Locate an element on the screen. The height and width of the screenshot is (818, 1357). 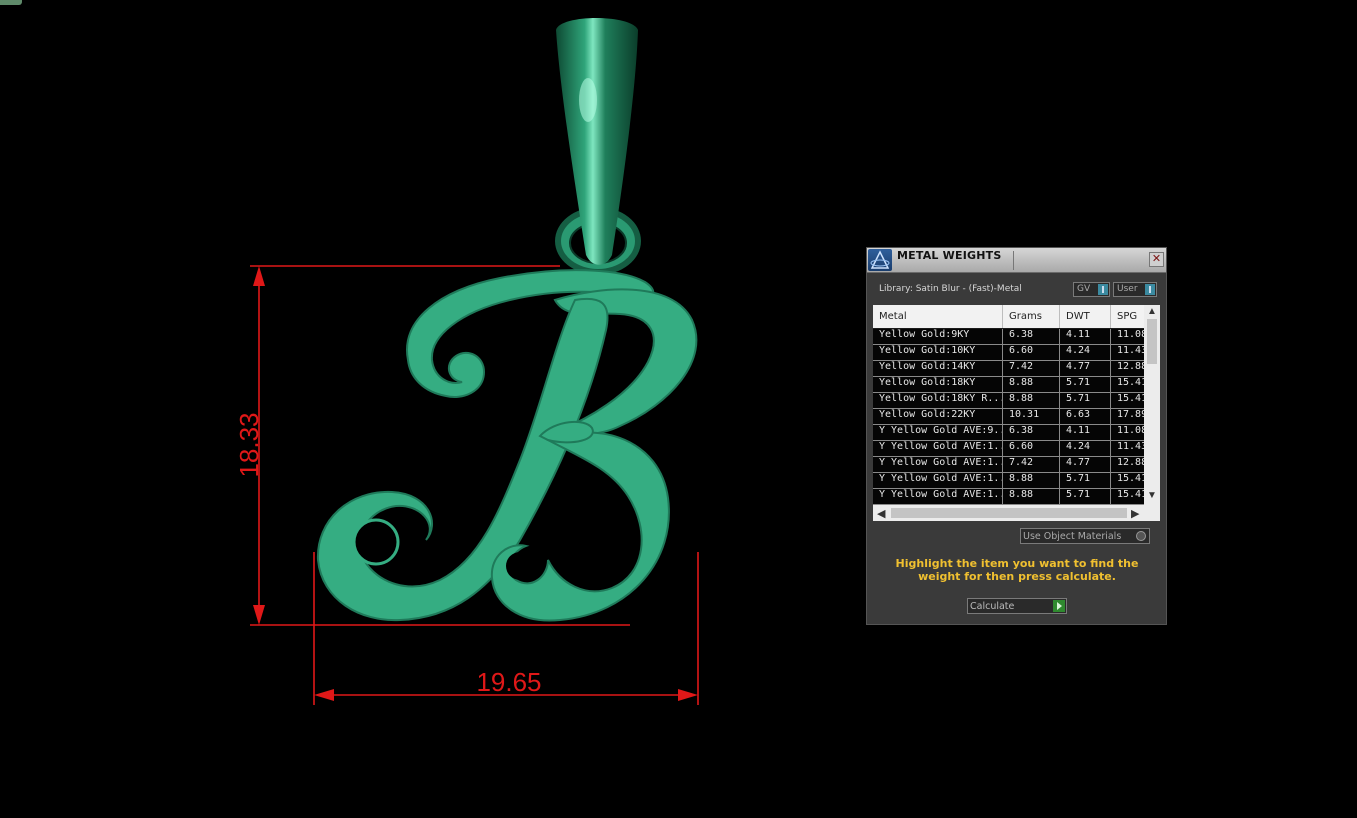
scroll-down-icon: ▼ is located at coordinates (1152, 496).